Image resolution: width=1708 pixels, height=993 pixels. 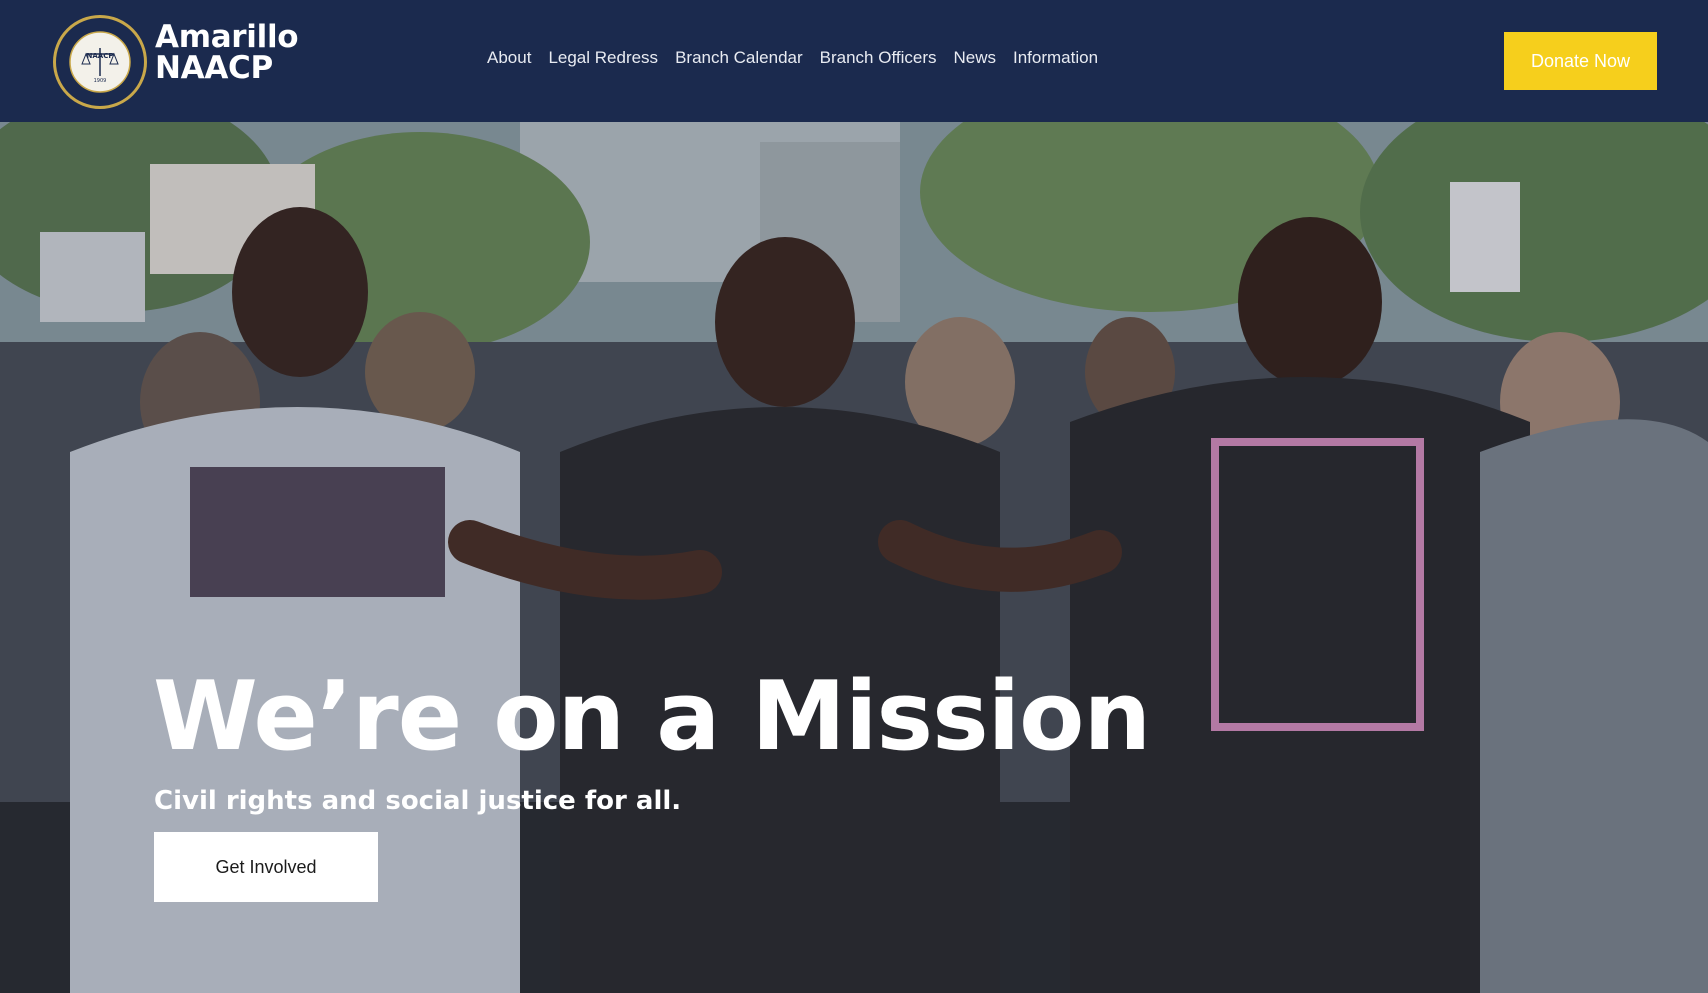 What do you see at coordinates (227, 37) in the screenshot?
I see `logo-line-1: Amarillo` at bounding box center [227, 37].